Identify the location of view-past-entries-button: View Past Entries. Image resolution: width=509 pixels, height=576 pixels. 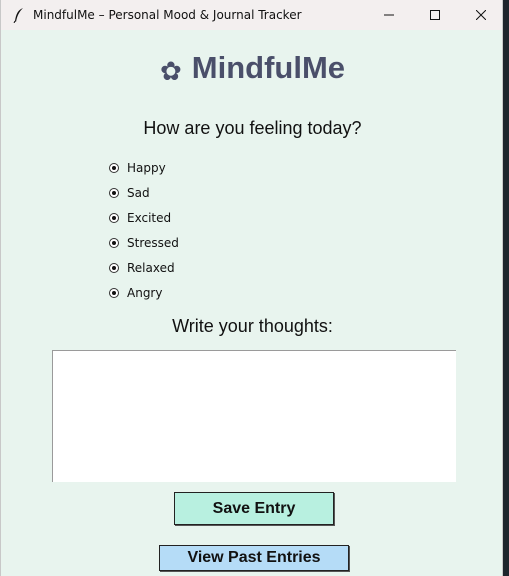
(254, 558).